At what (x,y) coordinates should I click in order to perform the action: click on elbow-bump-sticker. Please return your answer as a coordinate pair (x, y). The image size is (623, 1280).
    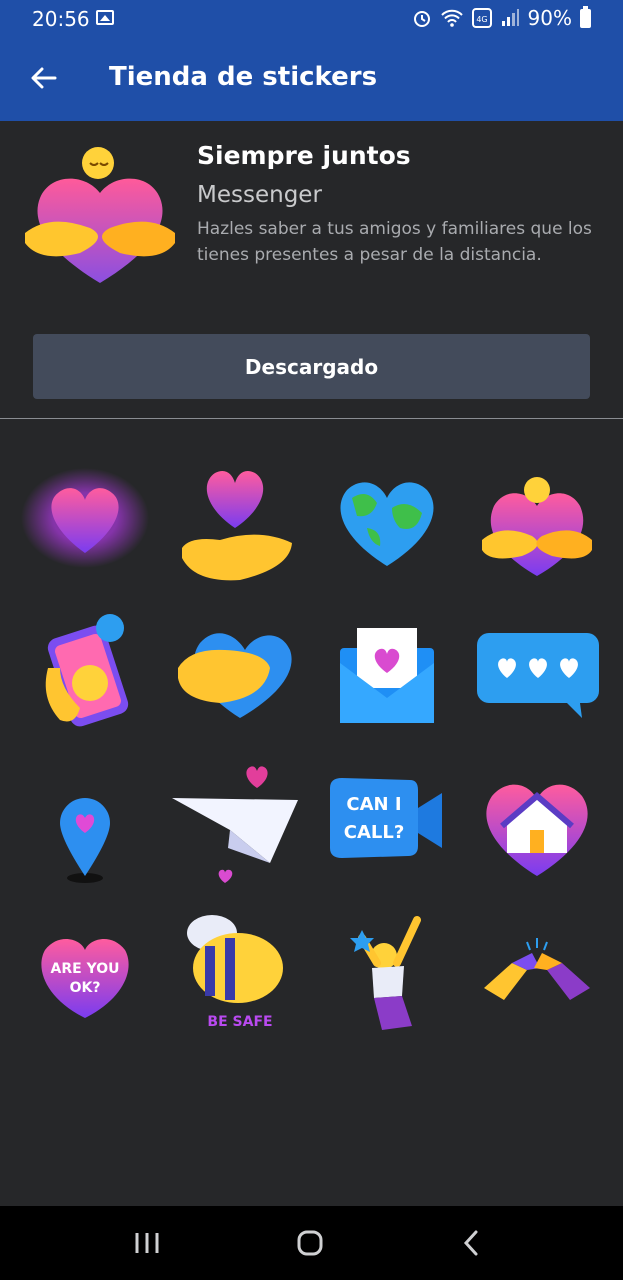
    Looking at the image, I should click on (537, 973).